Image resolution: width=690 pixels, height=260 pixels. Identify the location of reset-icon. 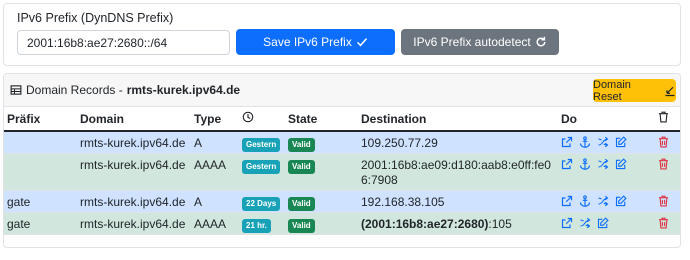
(670, 91).